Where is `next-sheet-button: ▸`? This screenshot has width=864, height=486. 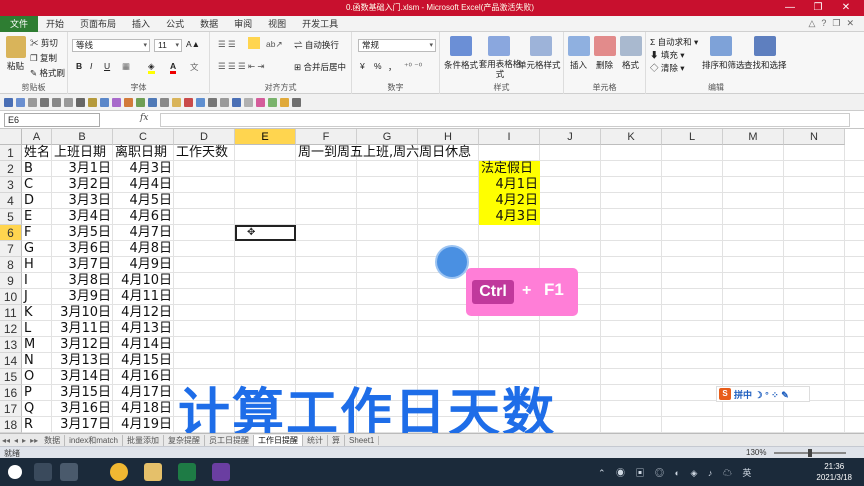 next-sheet-button: ▸ is located at coordinates (24, 440).